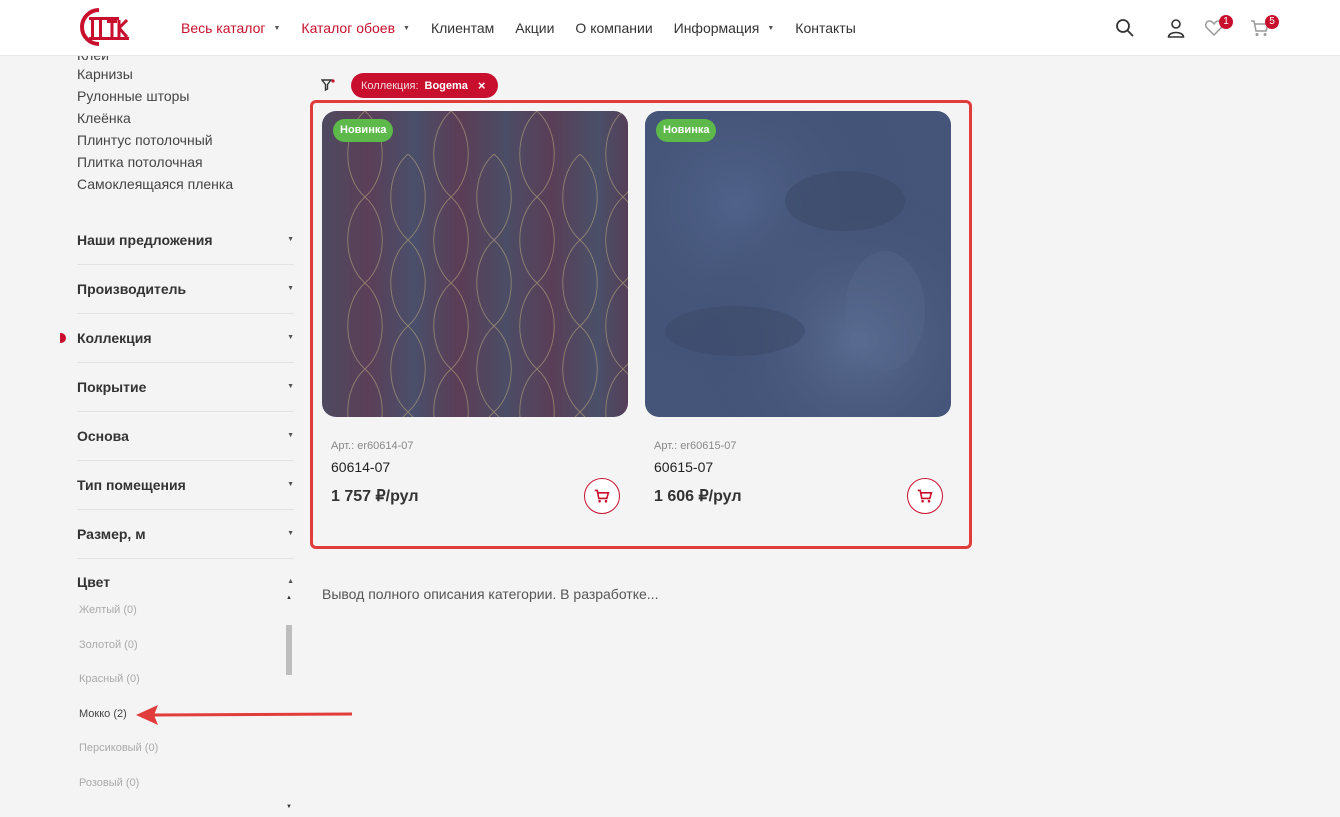 The width and height of the screenshot is (1340, 817). What do you see at coordinates (177, 338) in the screenshot?
I see `filter-section-collection: Коллекция ▼` at bounding box center [177, 338].